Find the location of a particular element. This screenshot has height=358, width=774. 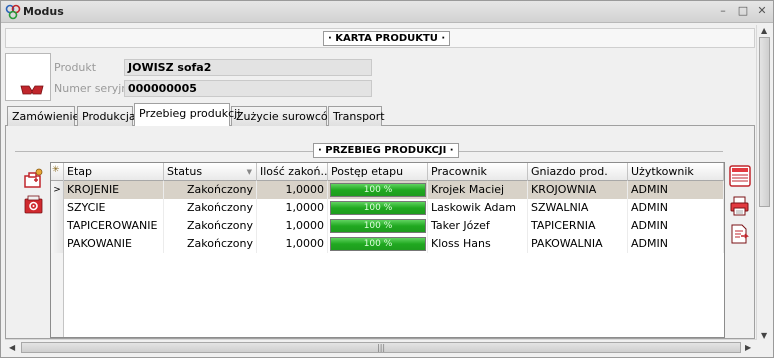

add-operator-button is located at coordinates (34, 178).